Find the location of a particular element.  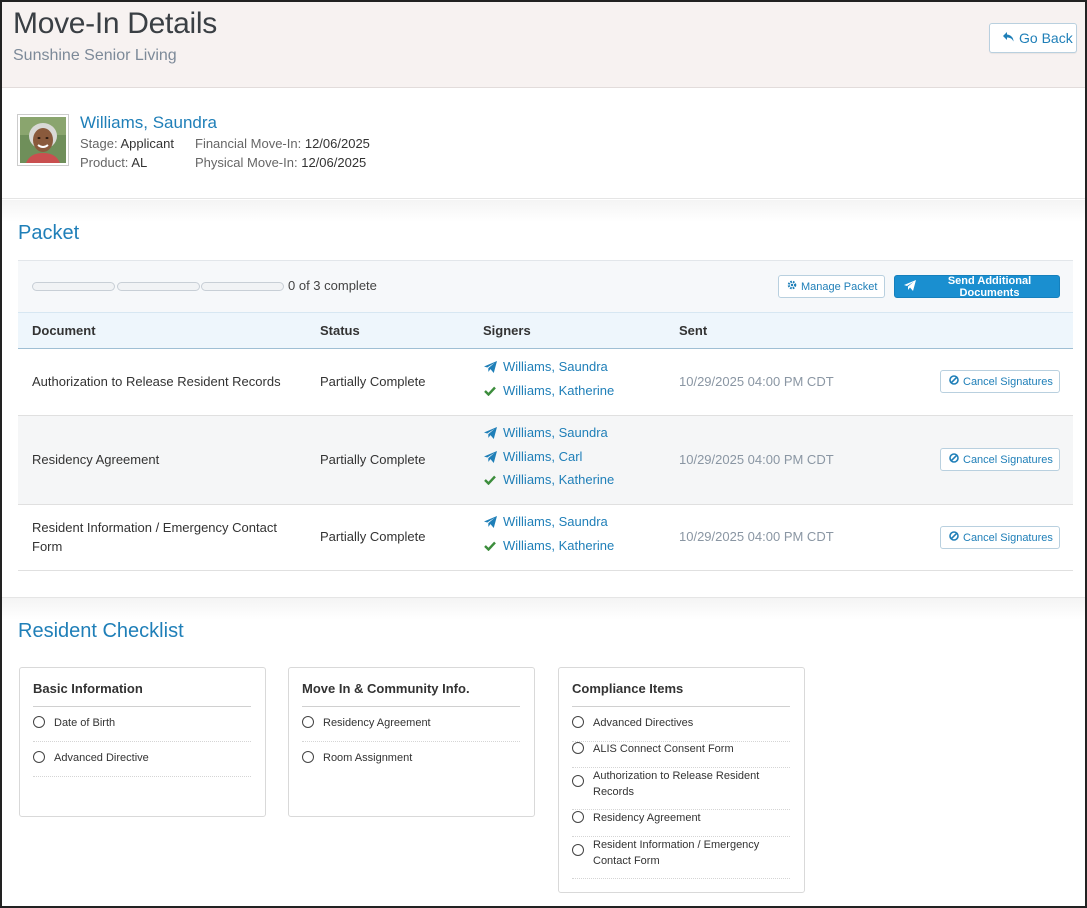

physical-move-in-label: Physical Move-In: is located at coordinates (246, 162).